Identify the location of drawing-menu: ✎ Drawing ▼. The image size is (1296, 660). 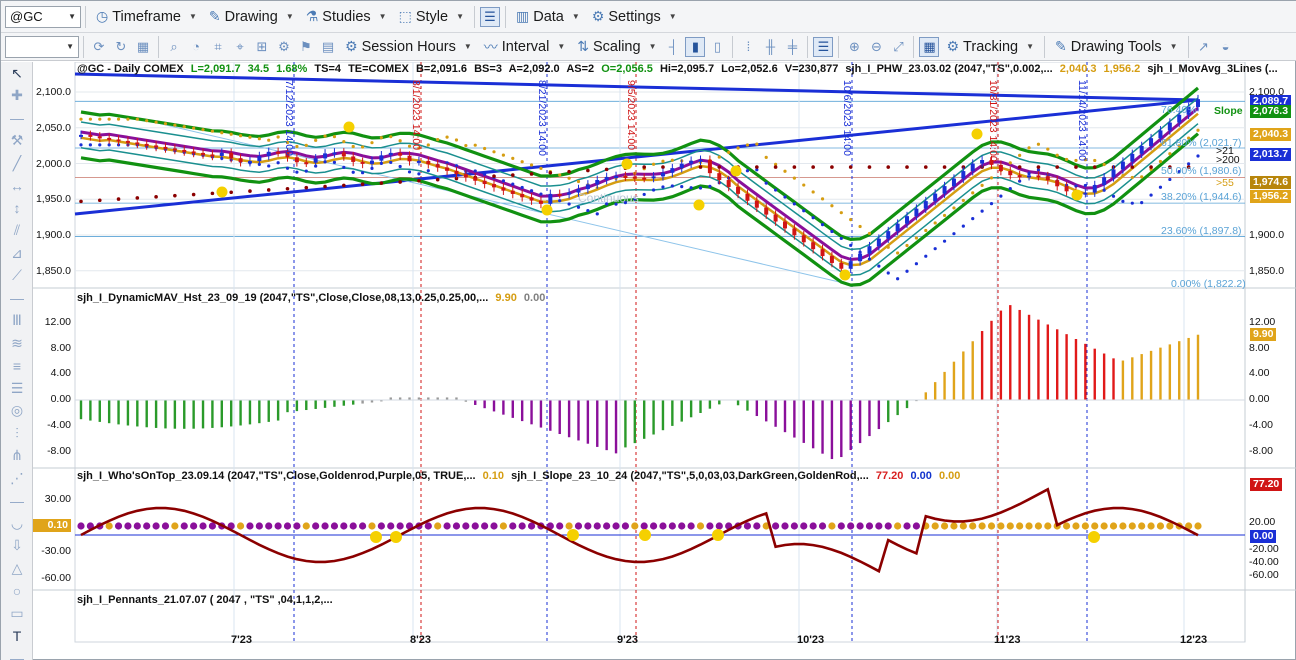
(251, 17).